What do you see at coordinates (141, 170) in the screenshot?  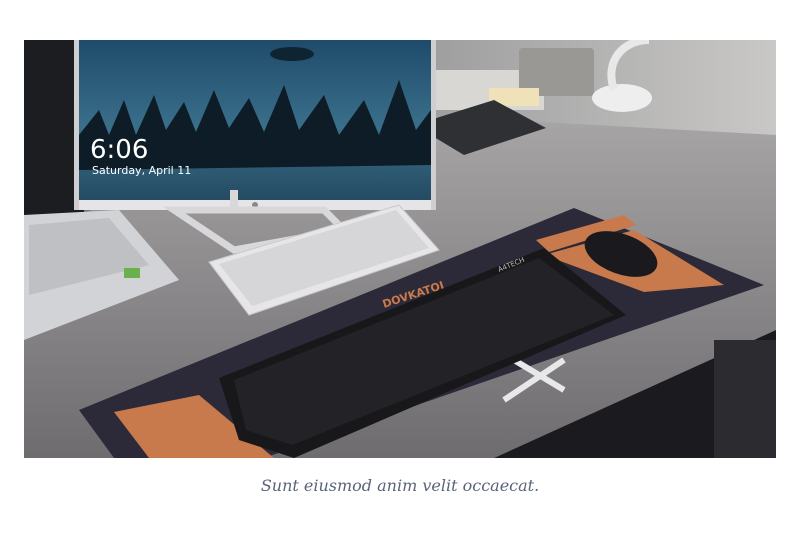 I see `monitor-date: Saturday, April 11` at bounding box center [141, 170].